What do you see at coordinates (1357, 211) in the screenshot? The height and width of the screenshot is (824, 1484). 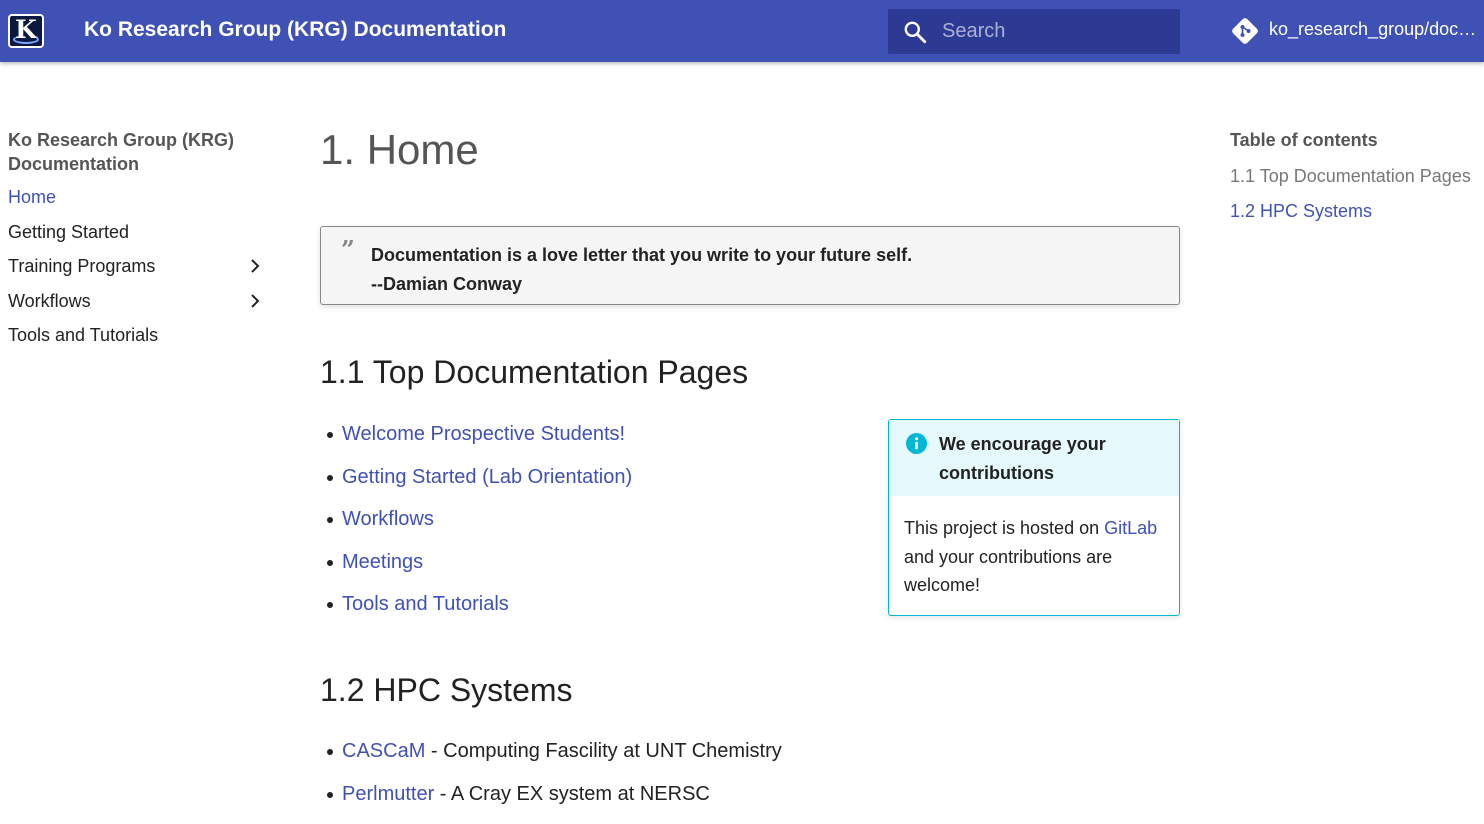 I see `toc-item-hpc-systems: 1.2 HPC Systems` at bounding box center [1357, 211].